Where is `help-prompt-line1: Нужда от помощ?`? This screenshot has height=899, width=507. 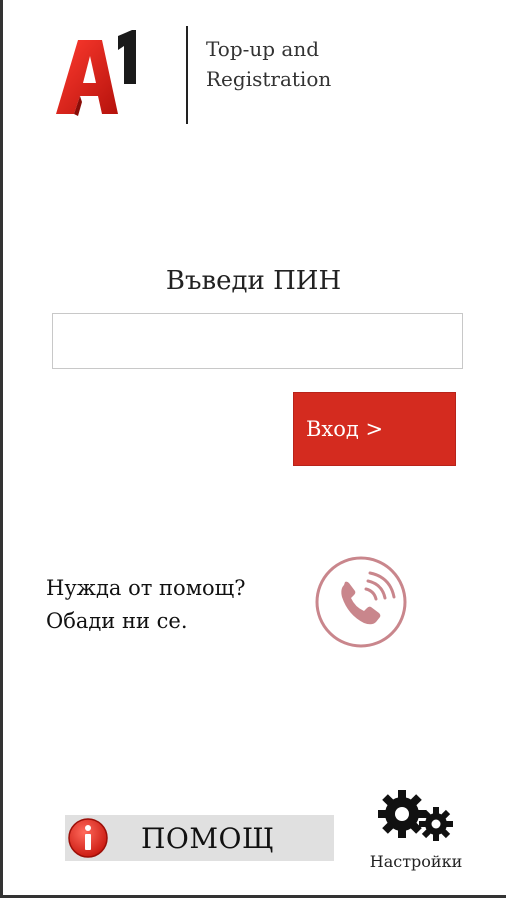
help-prompt-line1: Нужда от помощ? is located at coordinates (146, 588).